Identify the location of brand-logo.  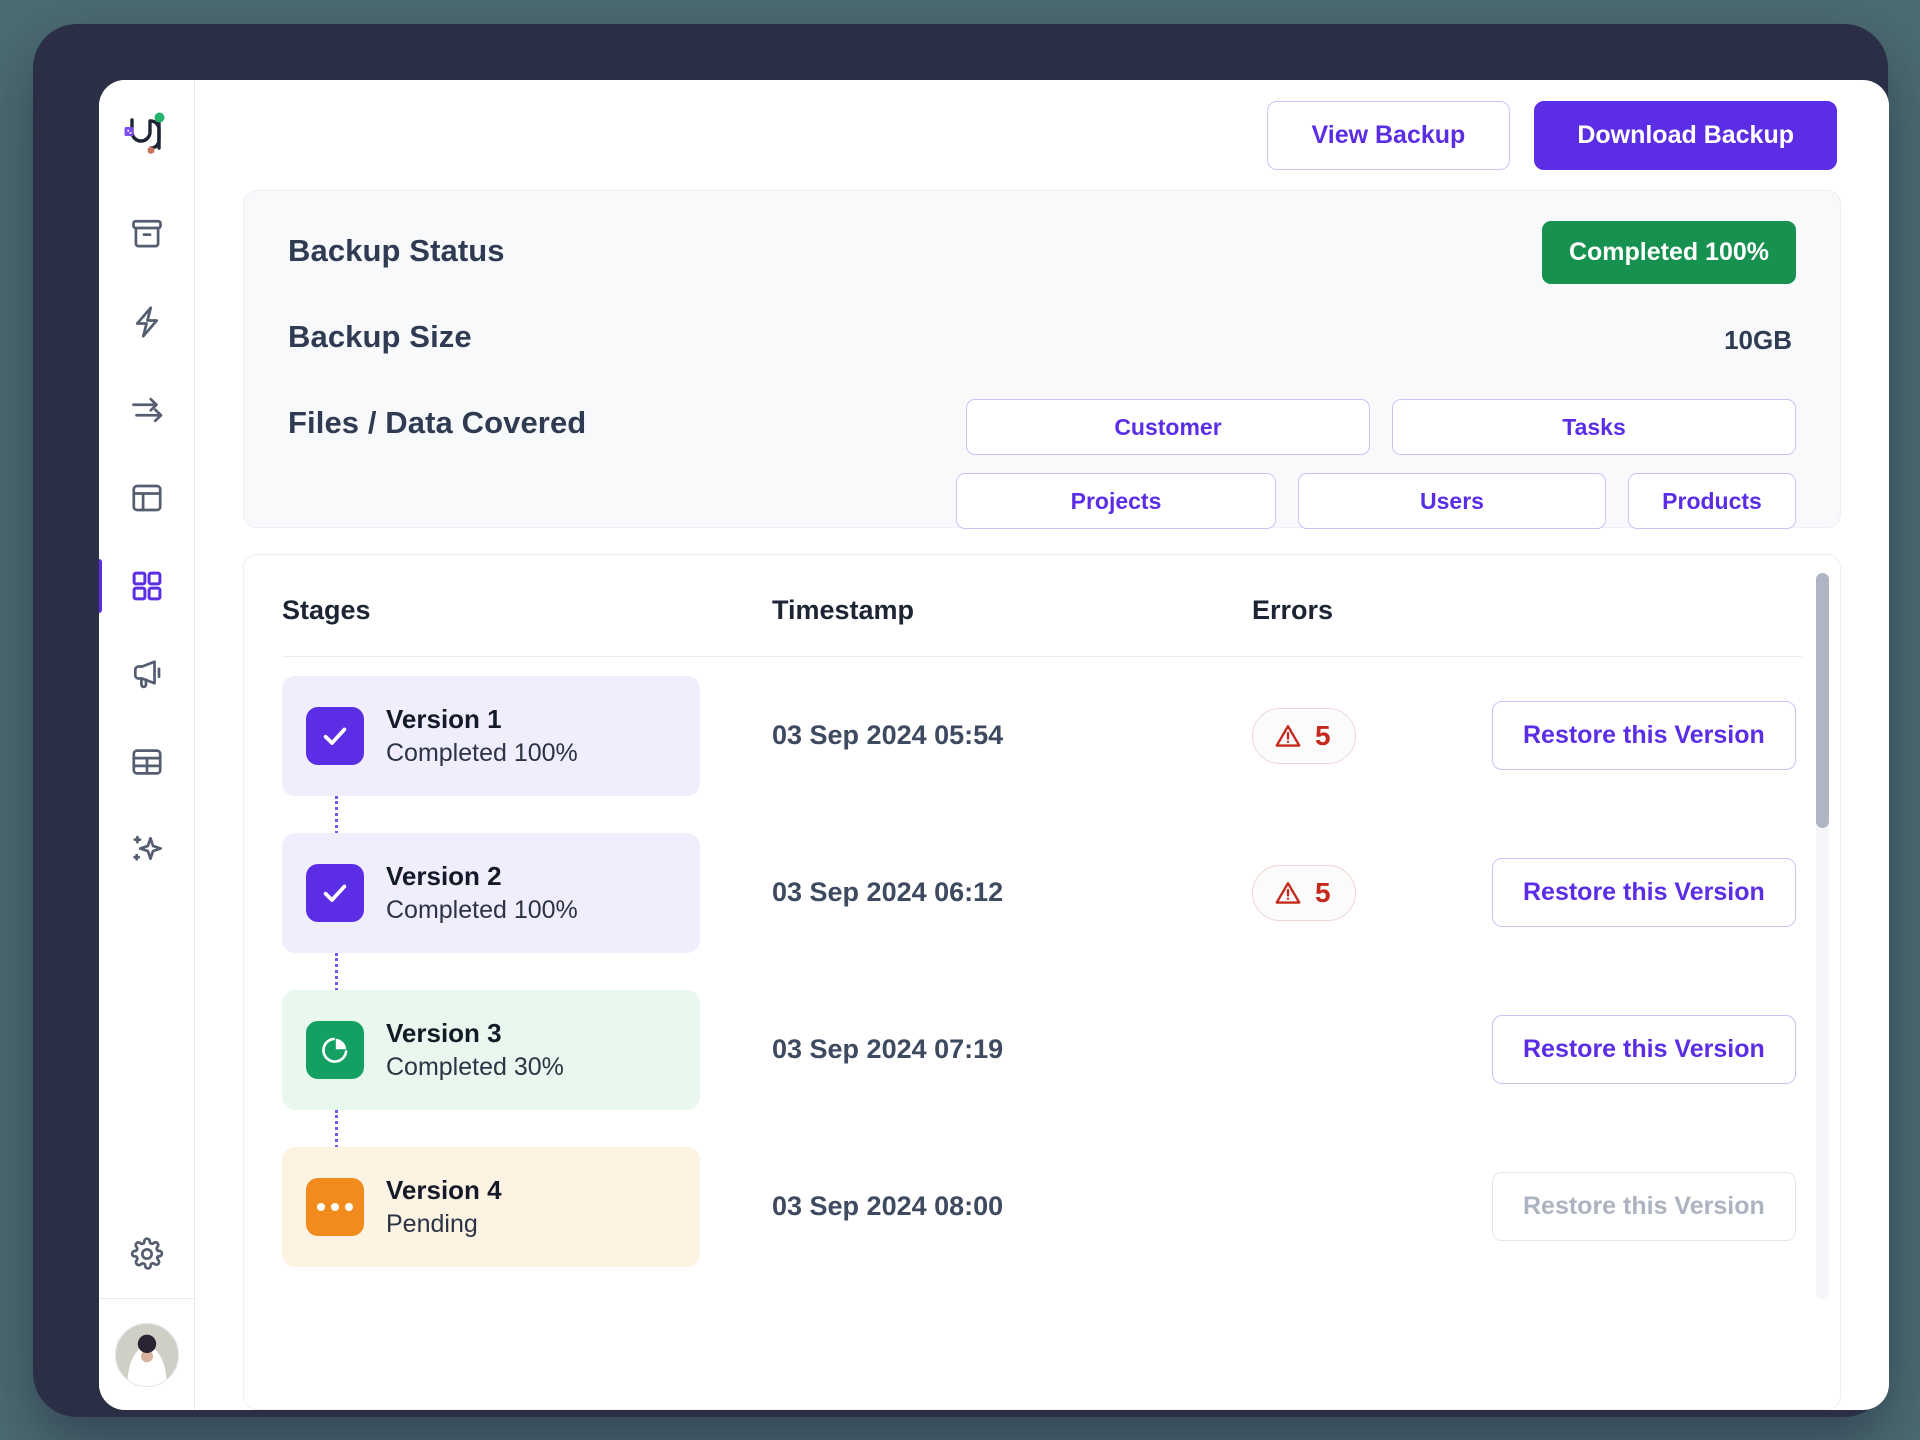
(146, 135).